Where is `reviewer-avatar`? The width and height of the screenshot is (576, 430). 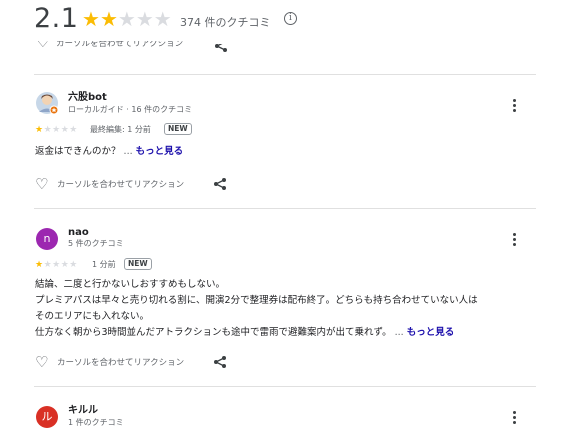
reviewer-avatar is located at coordinates (47, 103).